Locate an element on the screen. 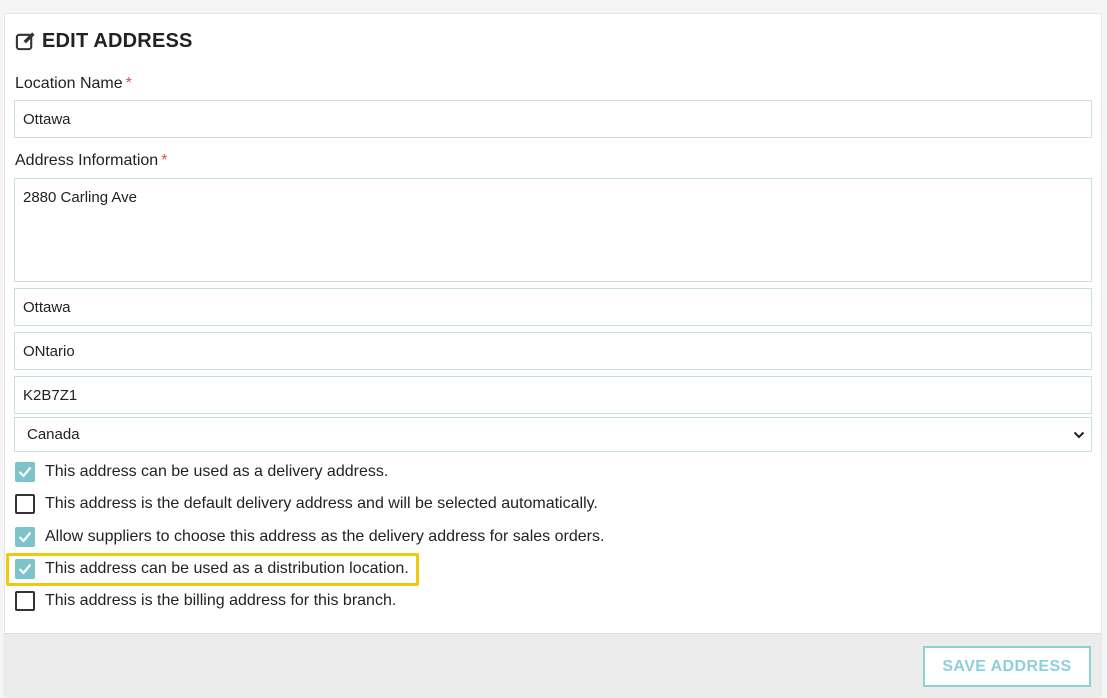  country-select: Canada is located at coordinates (553, 434).